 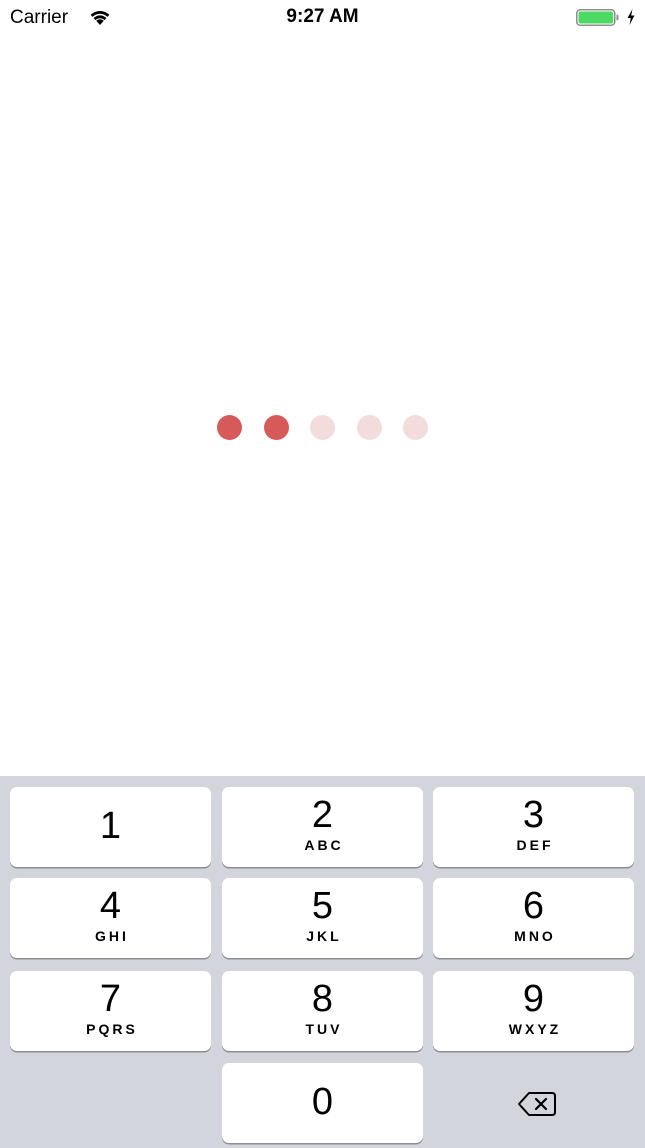 I want to click on key-digit: 7, so click(x=110, y=999).